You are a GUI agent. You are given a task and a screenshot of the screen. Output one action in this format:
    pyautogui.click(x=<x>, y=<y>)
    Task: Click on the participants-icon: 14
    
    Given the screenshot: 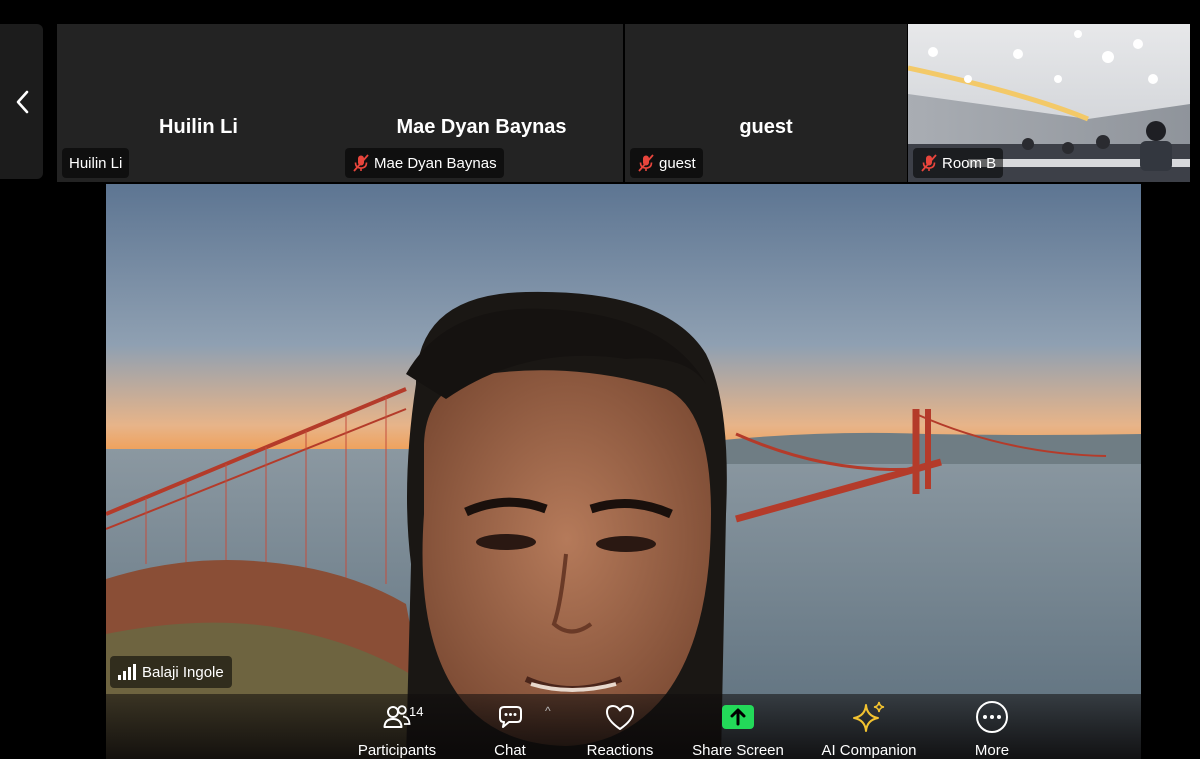 What is the action you would take?
    pyautogui.click(x=400, y=717)
    